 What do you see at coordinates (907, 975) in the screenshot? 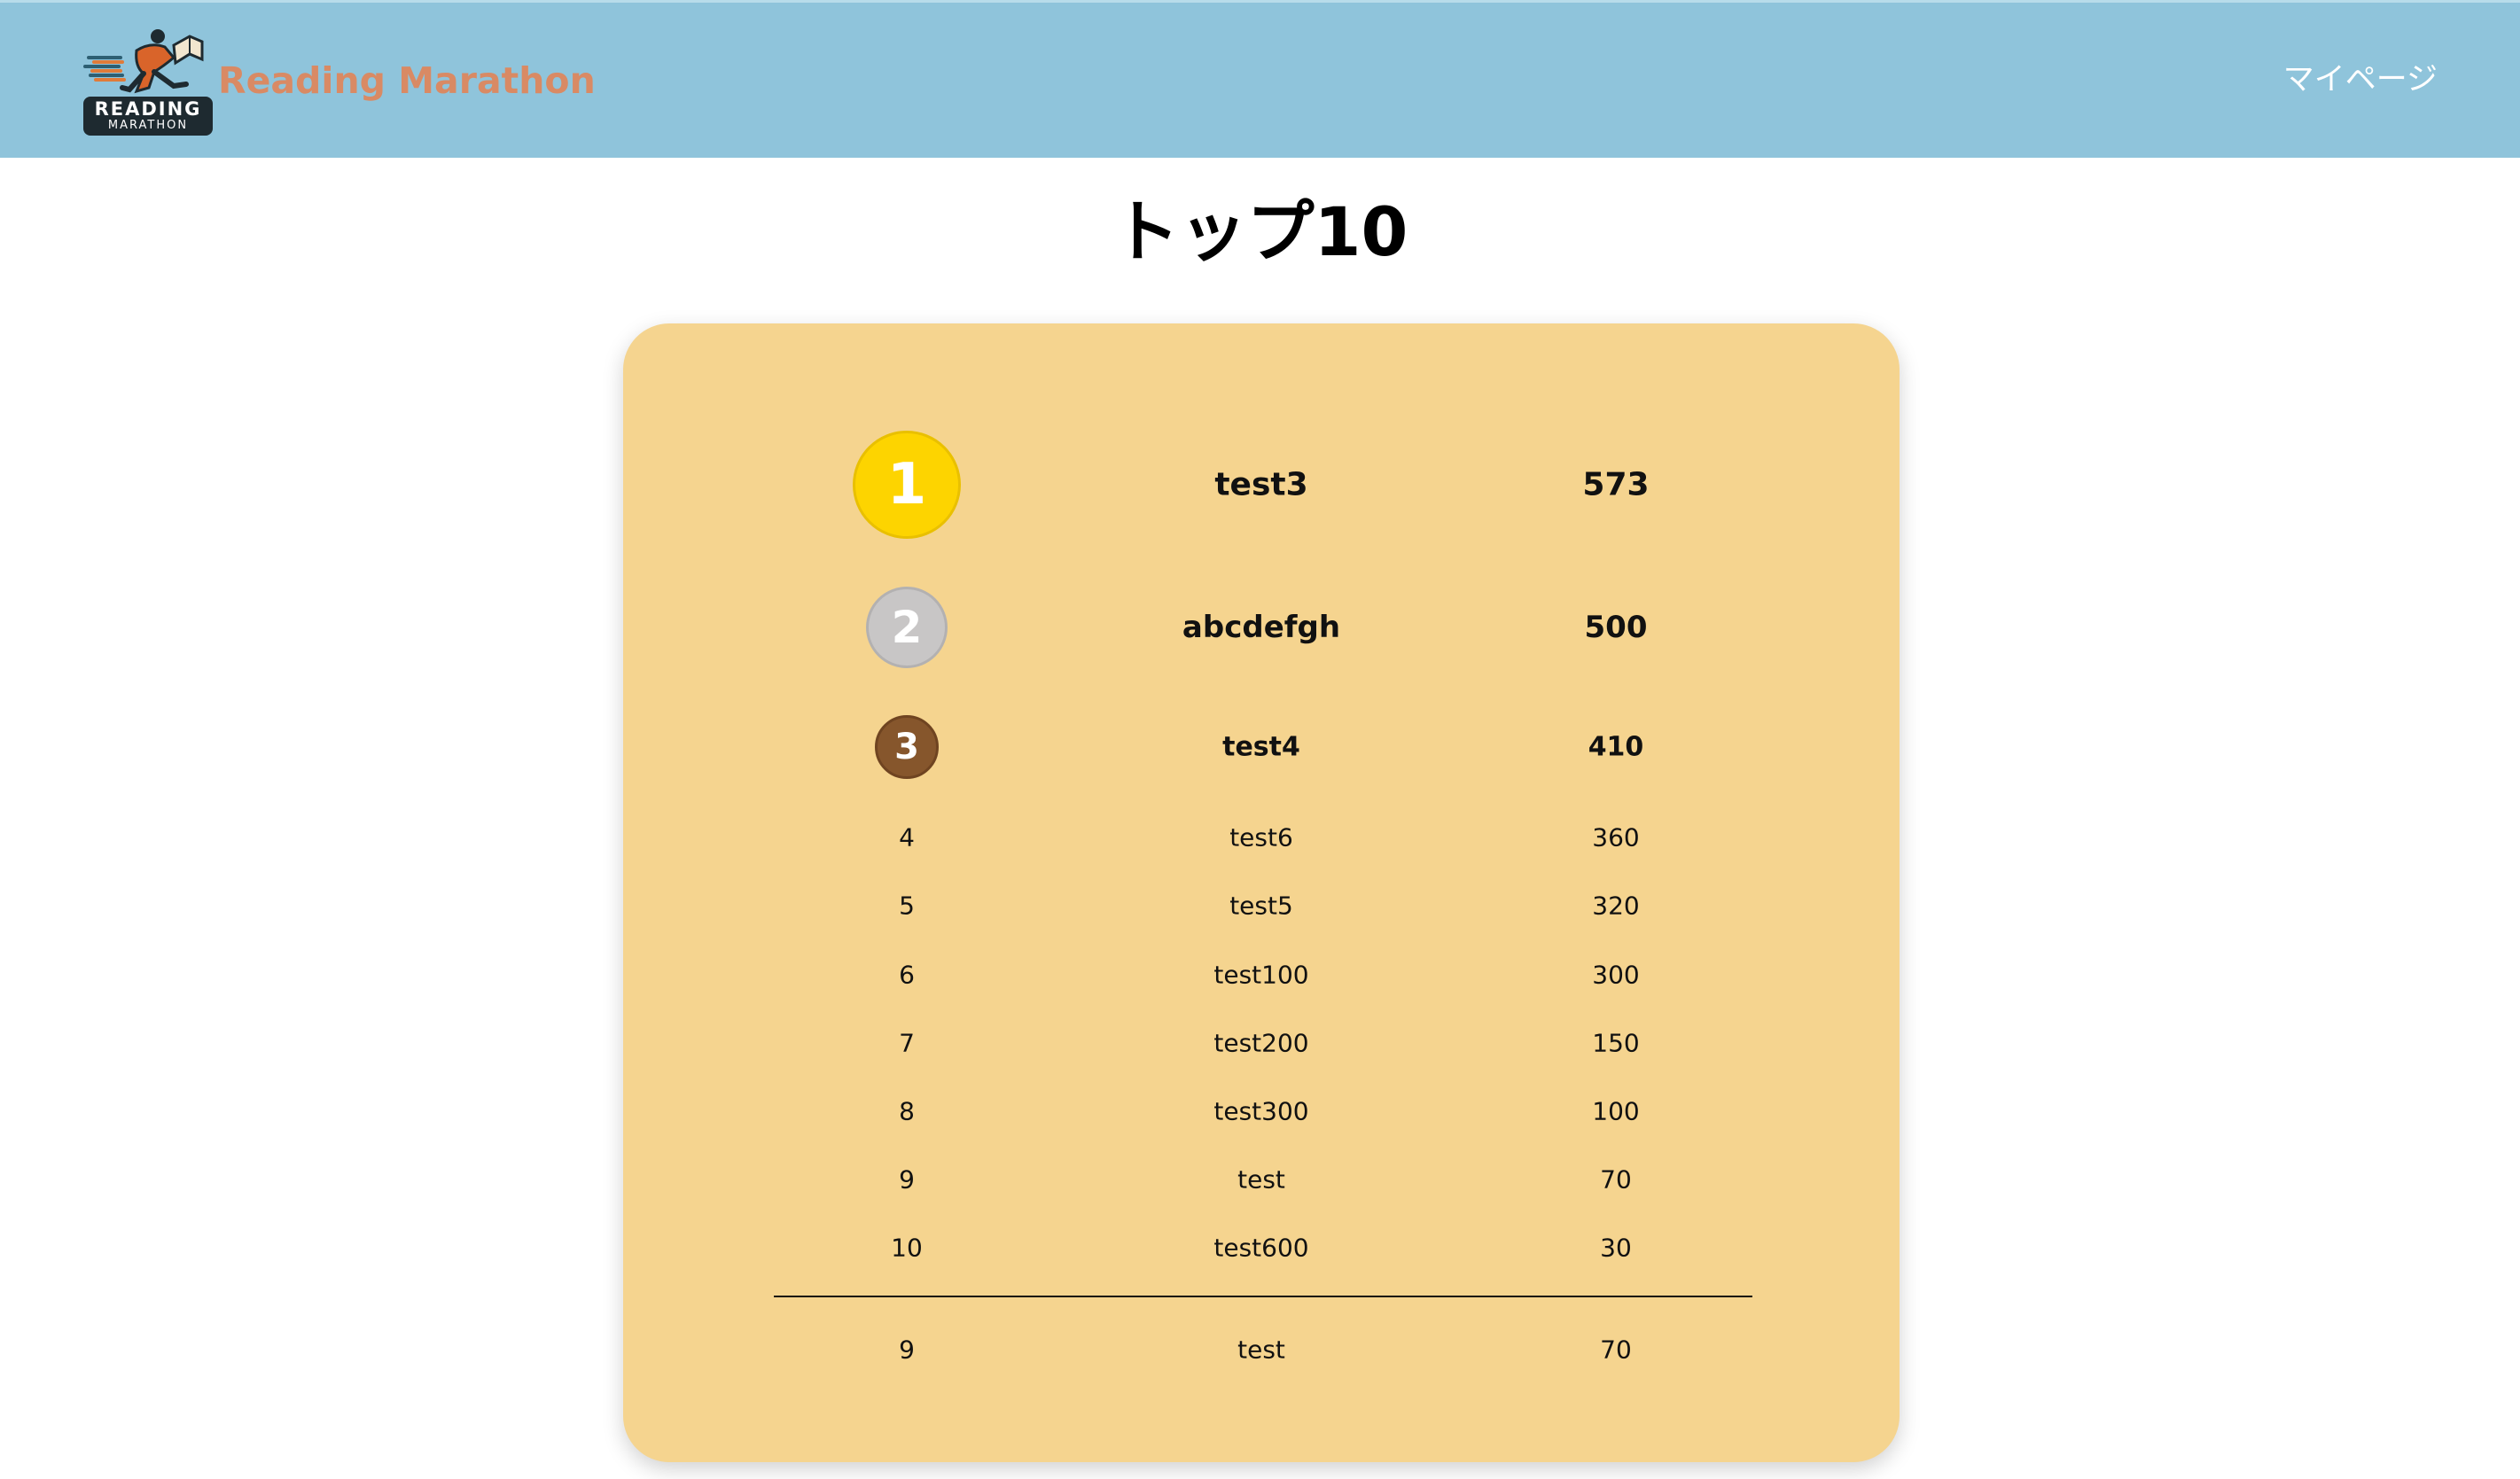
I see `ranking-rank: 6` at bounding box center [907, 975].